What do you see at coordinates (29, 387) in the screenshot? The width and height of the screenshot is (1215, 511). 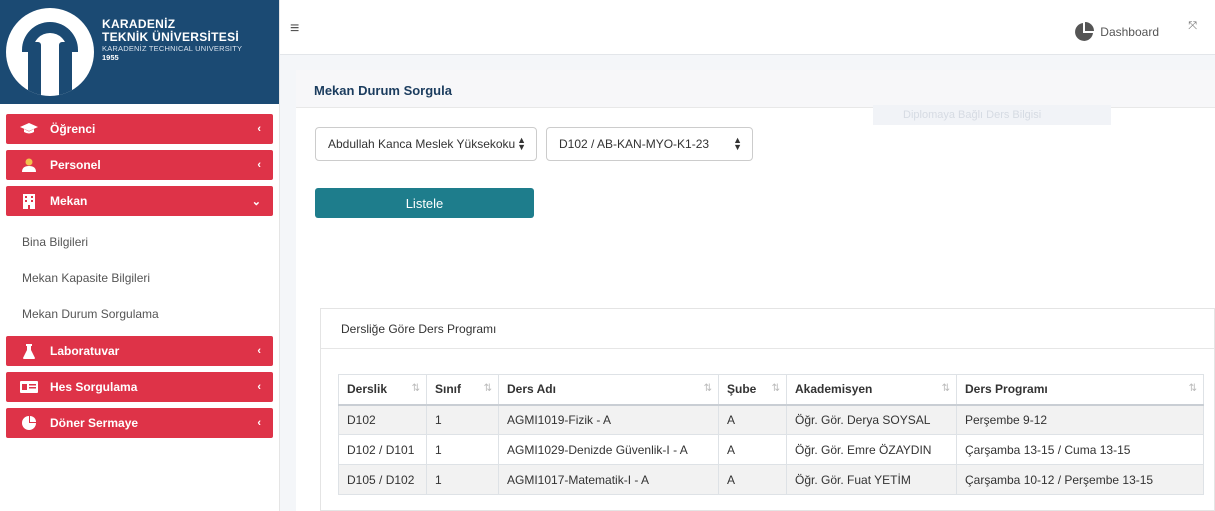 I see `id-card-icon` at bounding box center [29, 387].